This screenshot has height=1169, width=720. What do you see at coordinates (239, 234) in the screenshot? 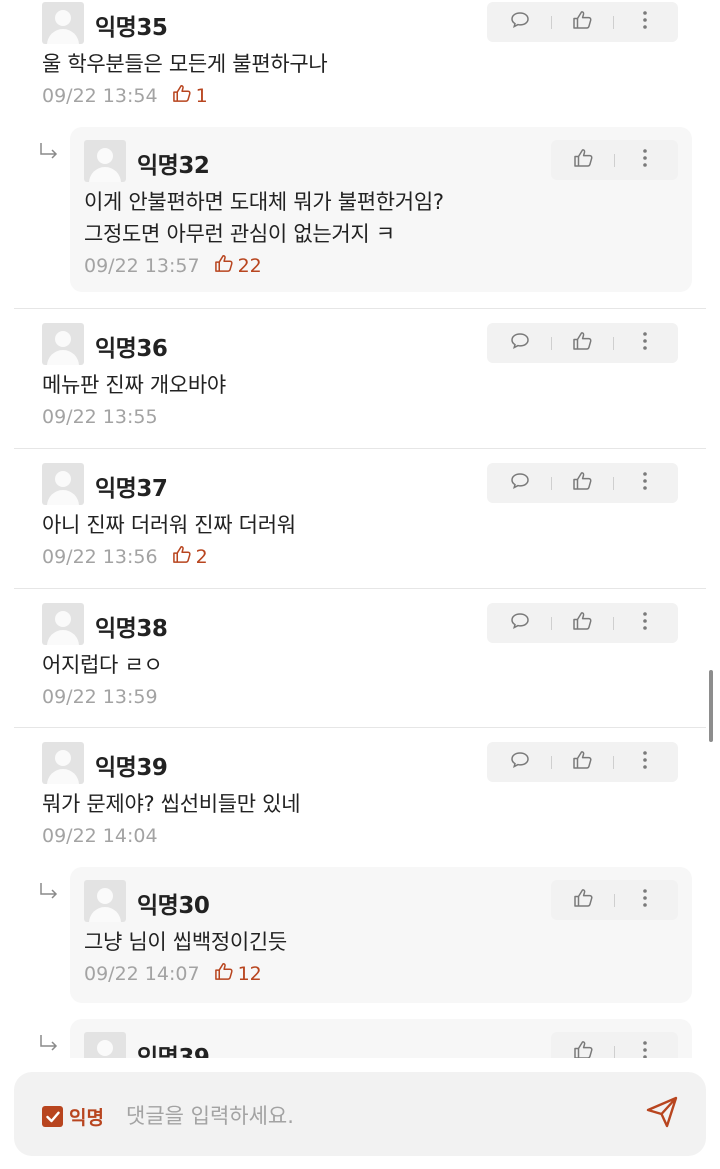
I see `comment-text-line-2: 그정도면 아무런 관심이 없는거지 ㅋ` at bounding box center [239, 234].